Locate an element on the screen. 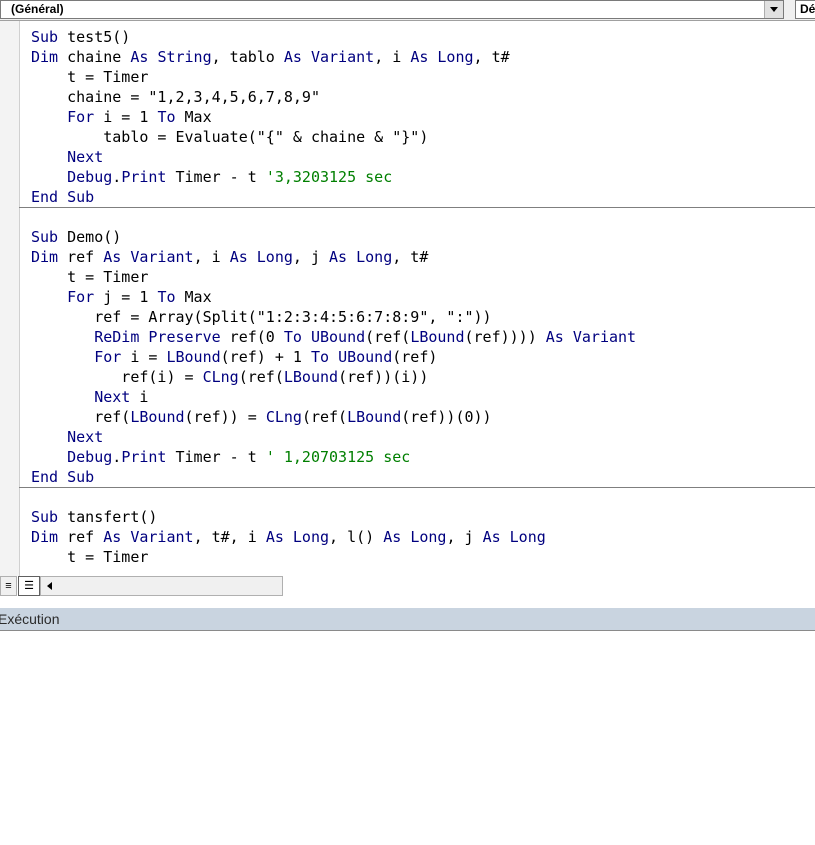 The image size is (815, 845). object-dropdown: (Général) is located at coordinates (392, 9).